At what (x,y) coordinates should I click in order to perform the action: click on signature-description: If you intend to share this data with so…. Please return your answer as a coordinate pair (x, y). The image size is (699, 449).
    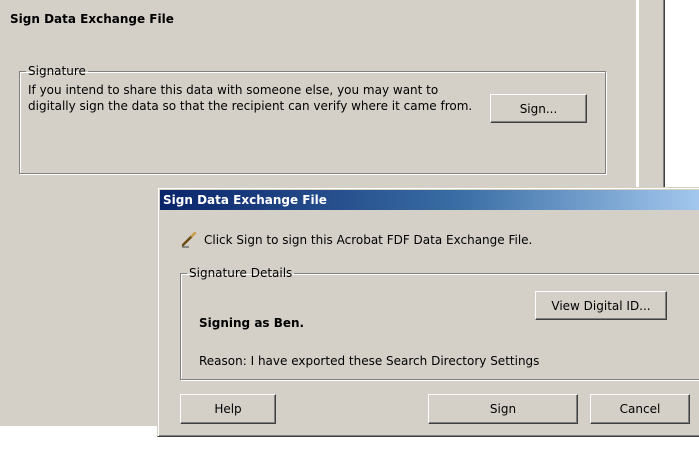
    Looking at the image, I should click on (250, 98).